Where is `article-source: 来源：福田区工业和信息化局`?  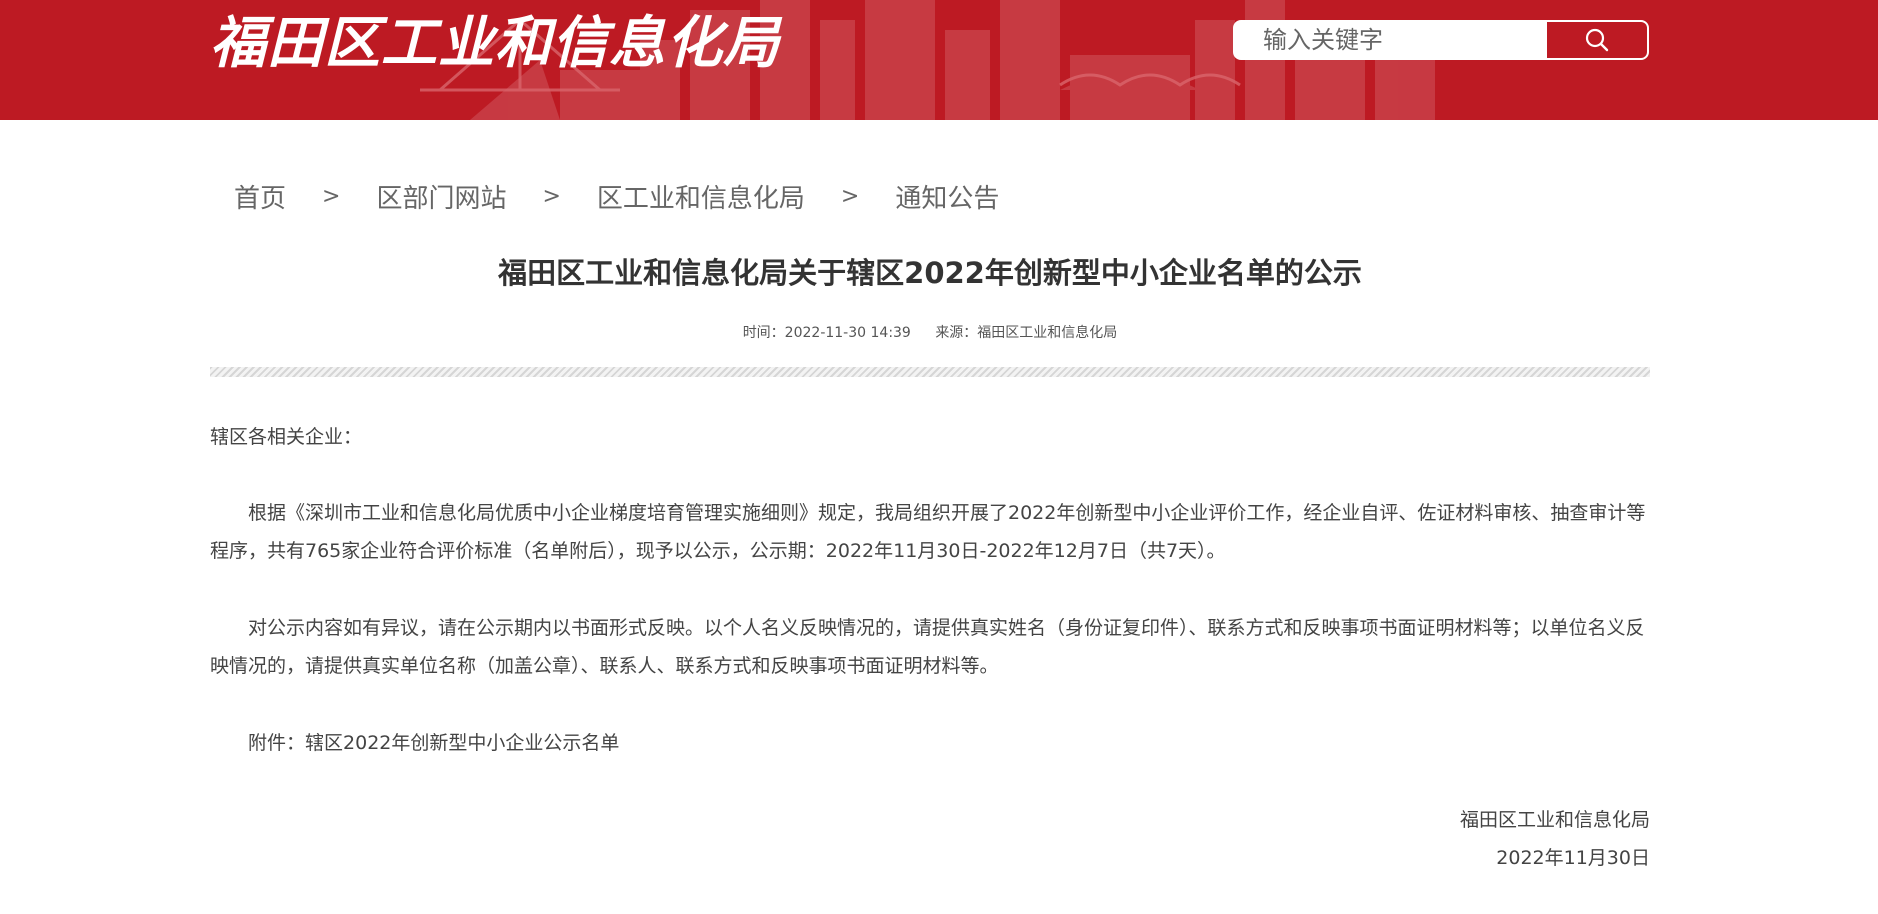
article-source: 来源：福田区工业和信息化局 is located at coordinates (1026, 333).